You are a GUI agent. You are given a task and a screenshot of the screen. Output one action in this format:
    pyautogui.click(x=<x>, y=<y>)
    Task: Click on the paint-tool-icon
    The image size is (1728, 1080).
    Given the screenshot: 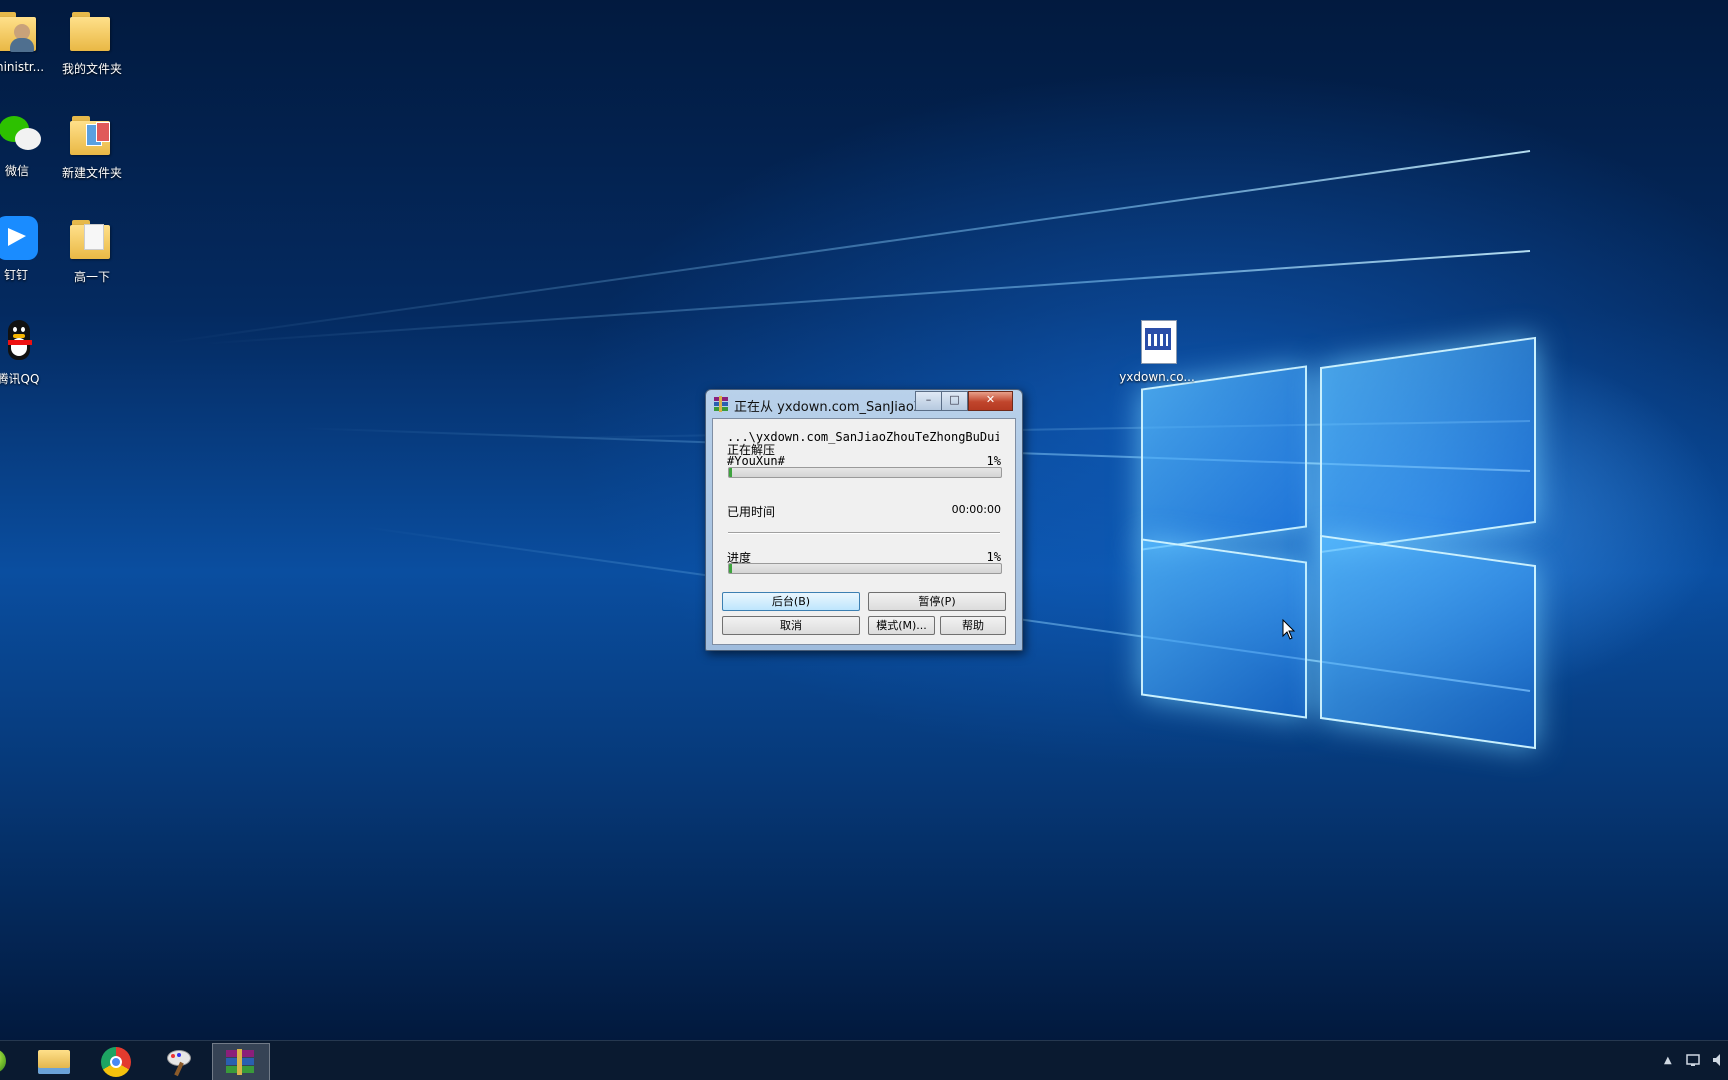 What is the action you would take?
    pyautogui.click(x=179, y=1062)
    